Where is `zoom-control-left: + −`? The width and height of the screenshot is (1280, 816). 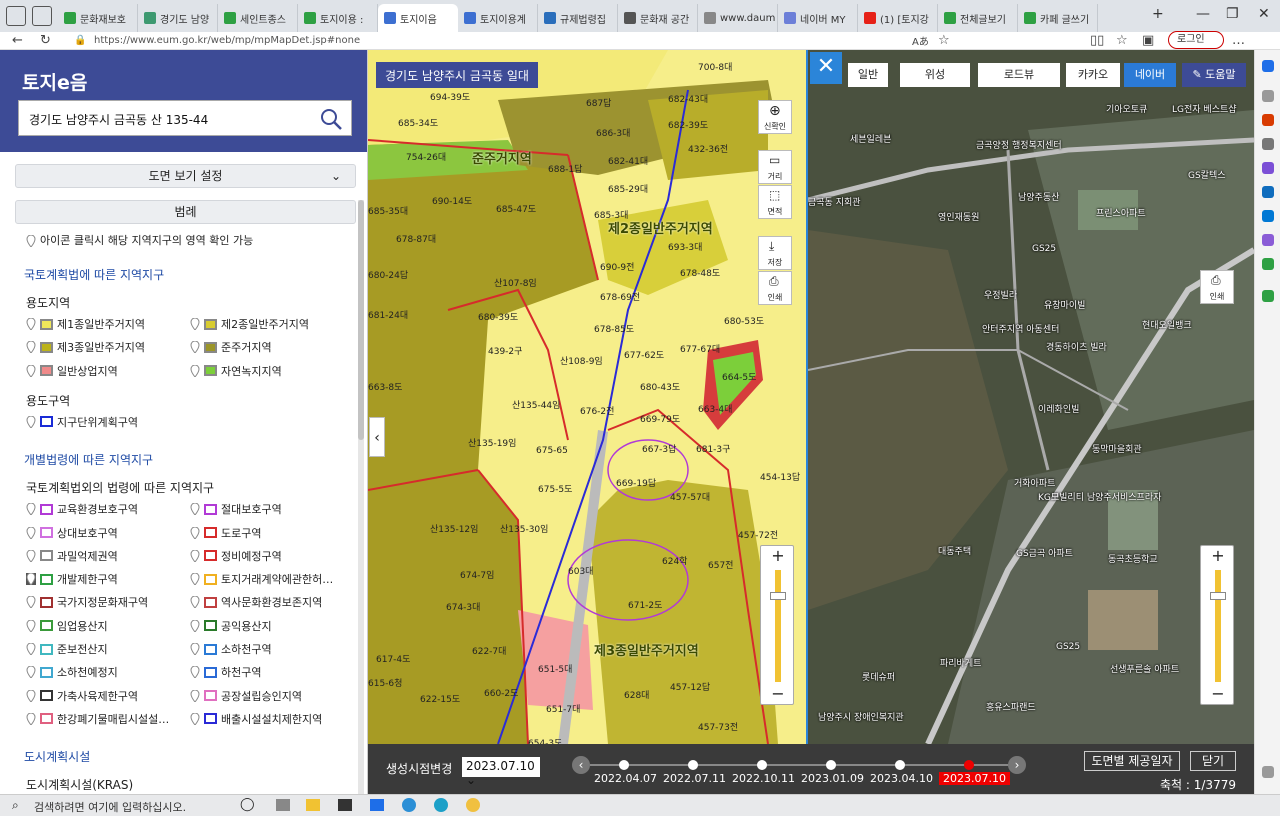
zoom-control-left: + − is located at coordinates (777, 625).